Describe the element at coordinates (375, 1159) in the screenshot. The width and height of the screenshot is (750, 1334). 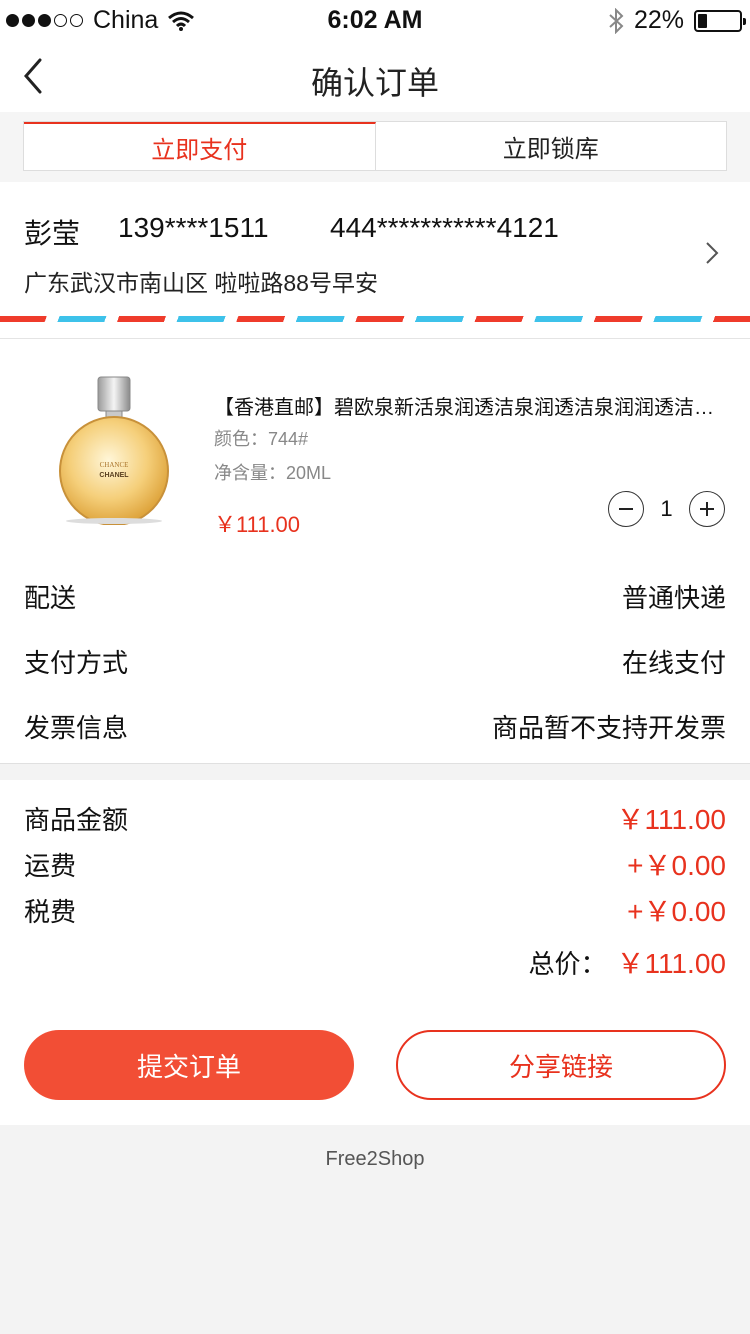
I see `footer-brand: Free2Shop` at that location.